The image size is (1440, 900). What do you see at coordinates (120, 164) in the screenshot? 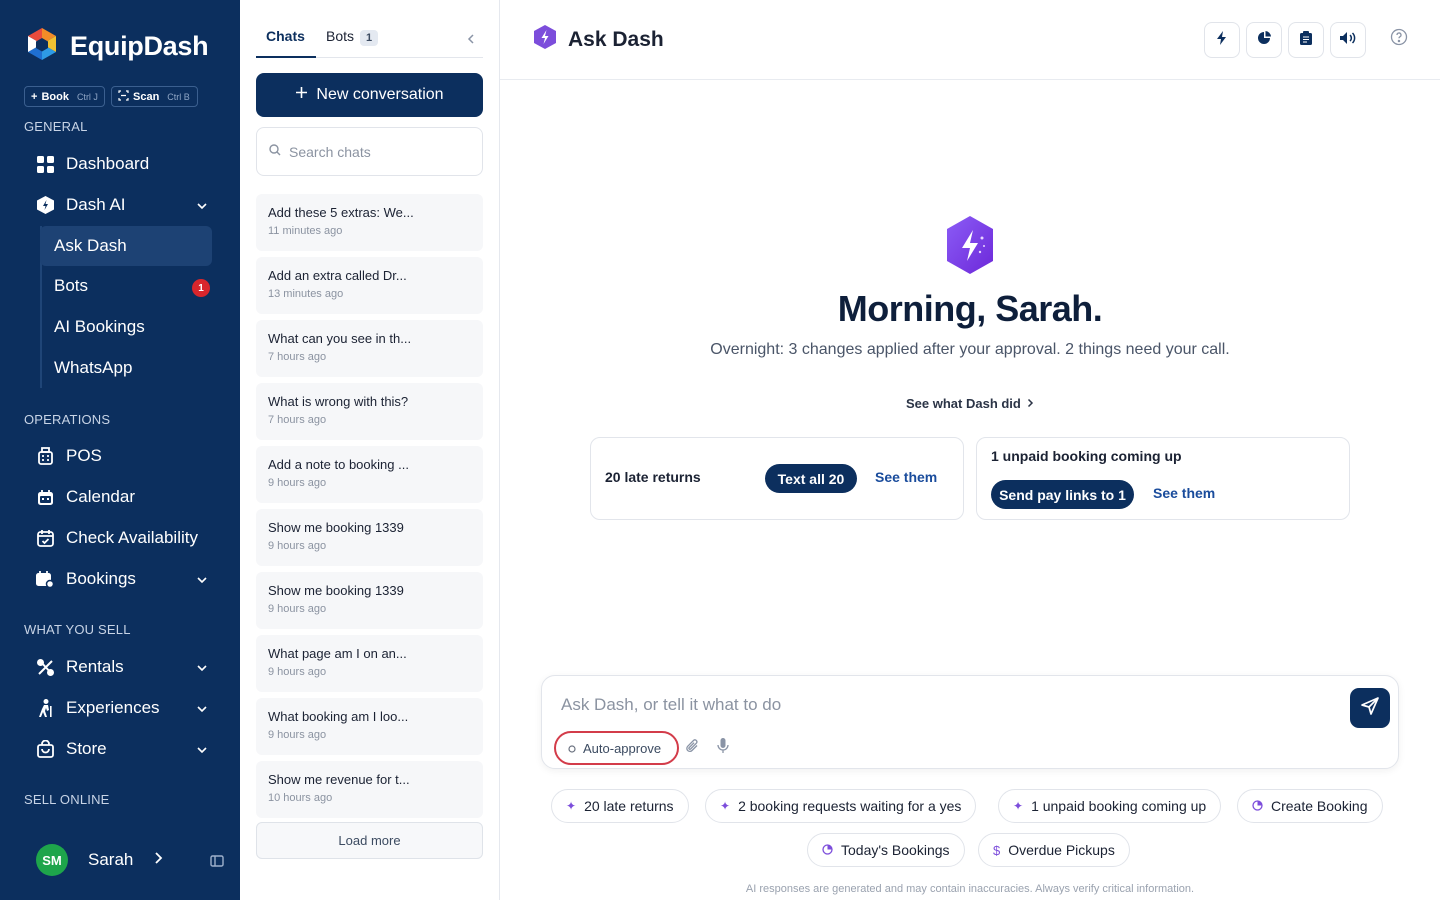
I see `sidebar-item-dashboard: Dashboard` at bounding box center [120, 164].